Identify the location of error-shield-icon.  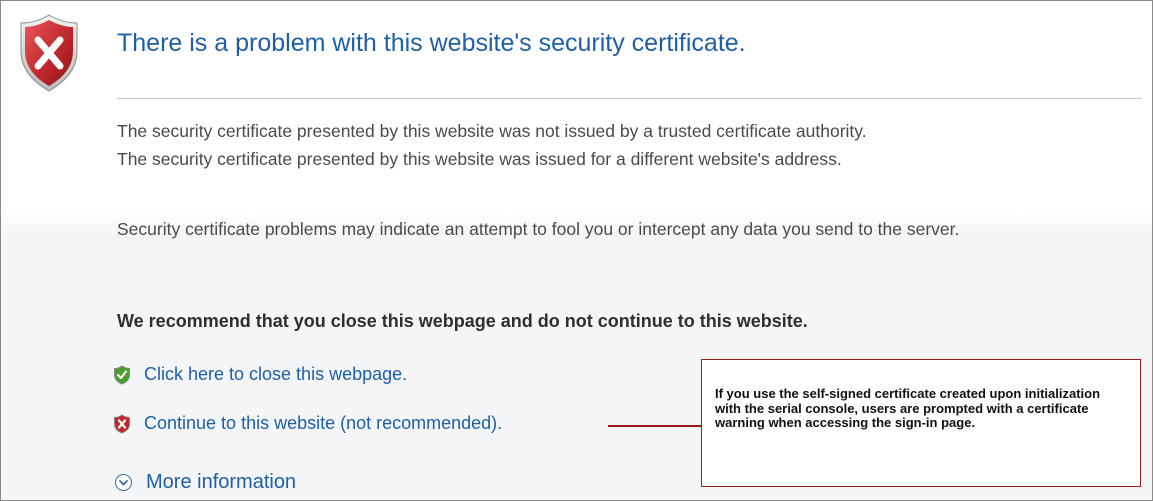
(49, 53).